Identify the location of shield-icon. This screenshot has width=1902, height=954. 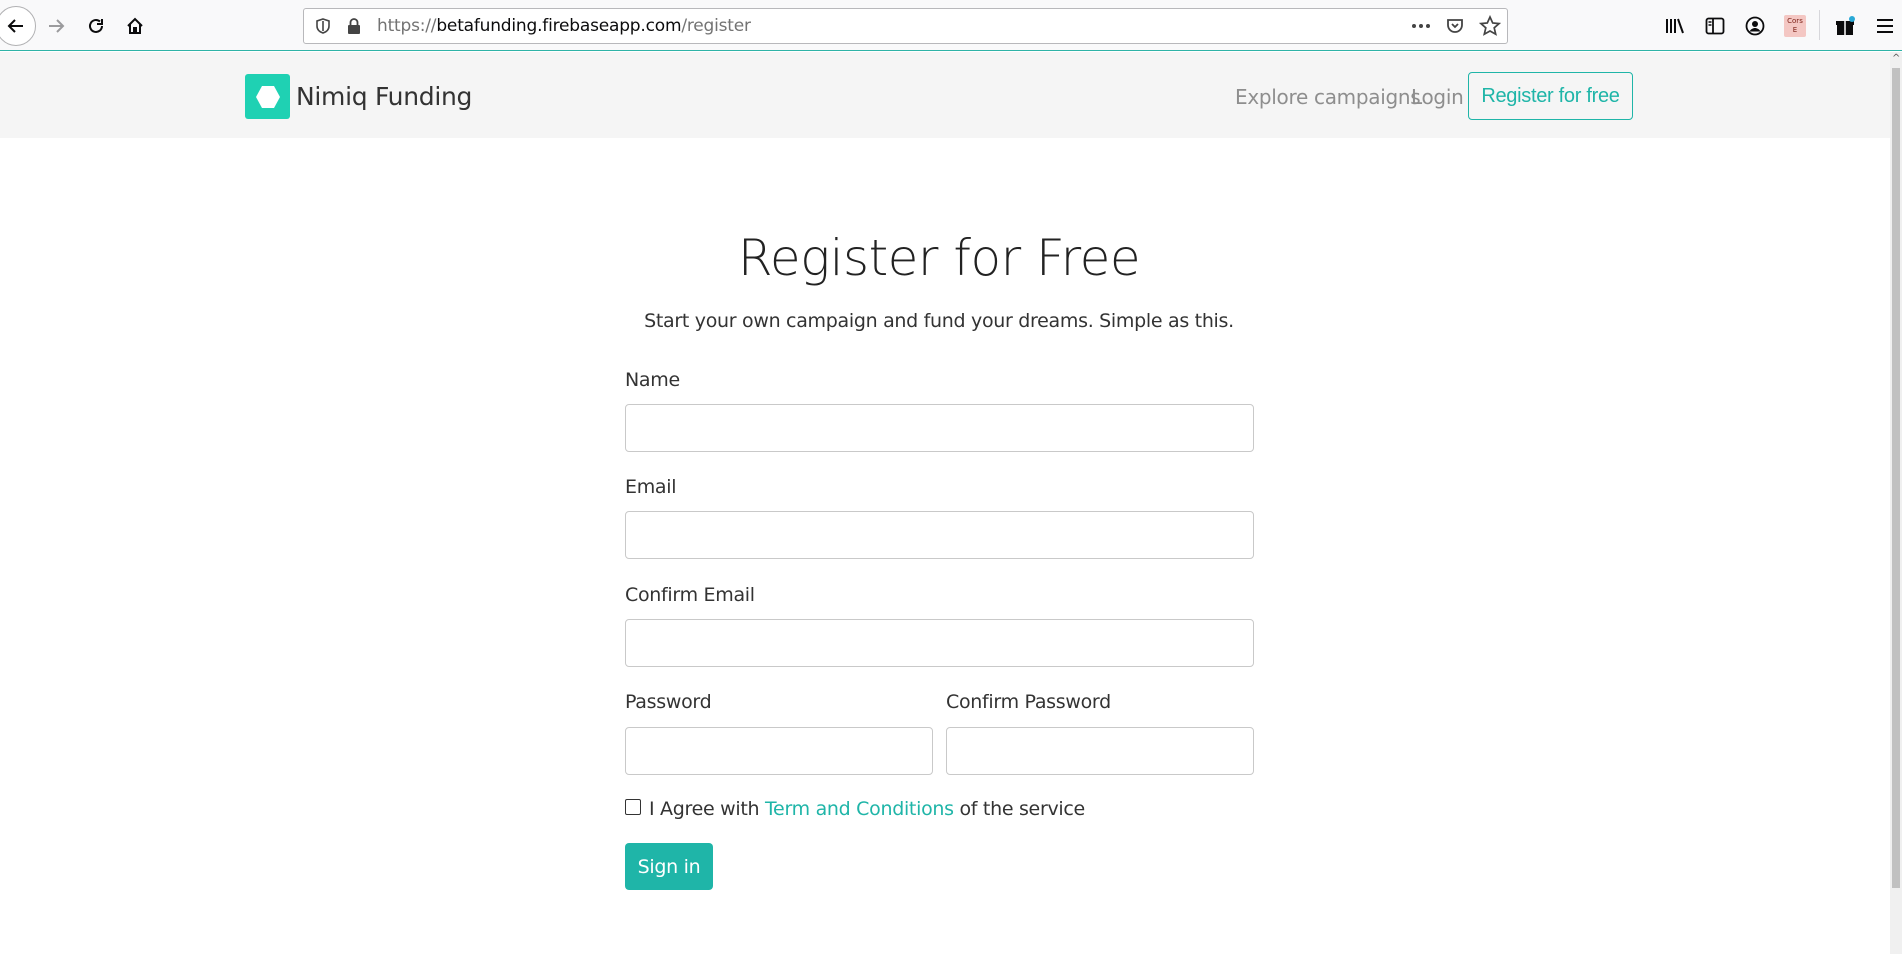
(323, 28).